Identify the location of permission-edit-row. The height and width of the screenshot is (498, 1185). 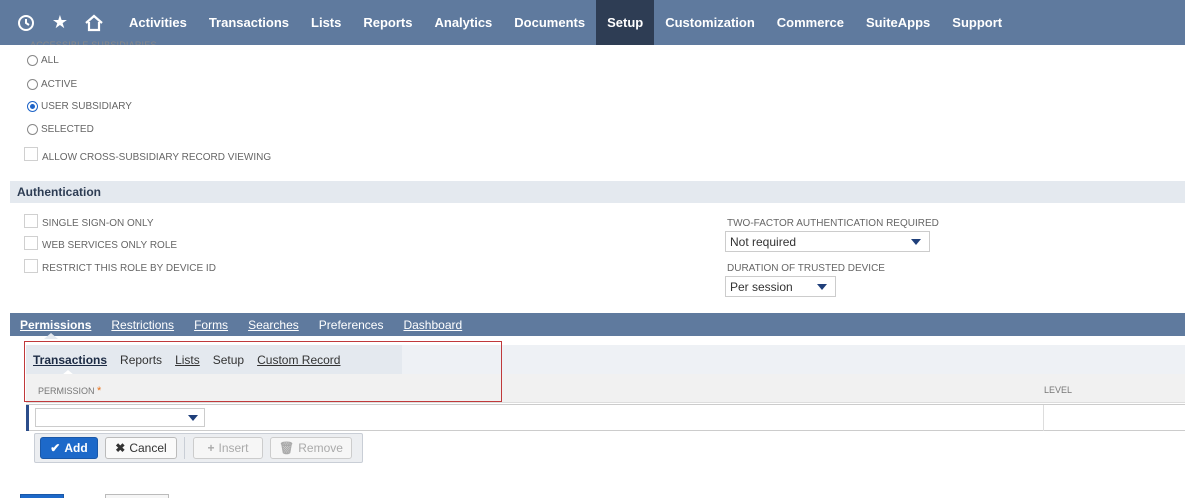
(605, 417).